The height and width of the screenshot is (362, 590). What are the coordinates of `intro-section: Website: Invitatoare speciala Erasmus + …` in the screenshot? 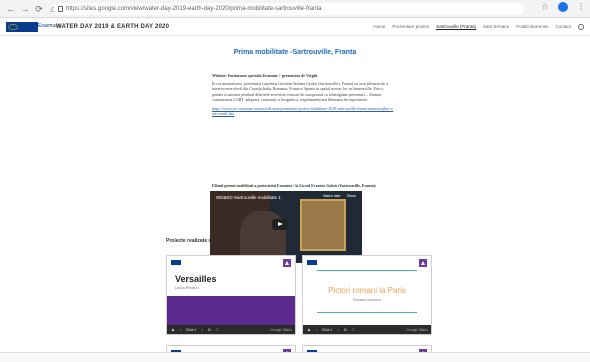 It's located at (303, 94).